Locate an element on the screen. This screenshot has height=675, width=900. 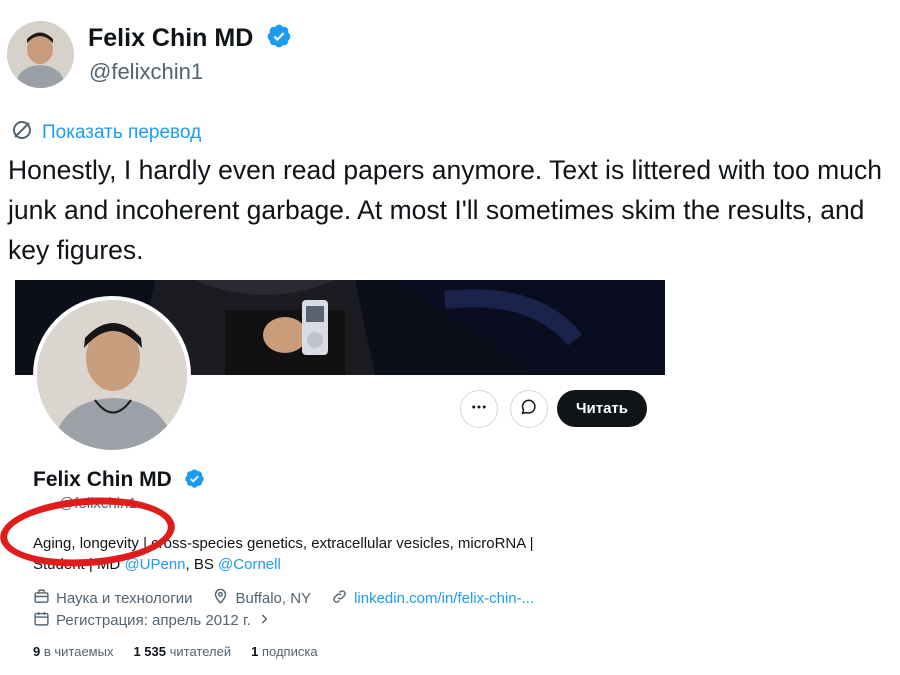
profile-category: Наука и технологии is located at coordinates (124, 598).